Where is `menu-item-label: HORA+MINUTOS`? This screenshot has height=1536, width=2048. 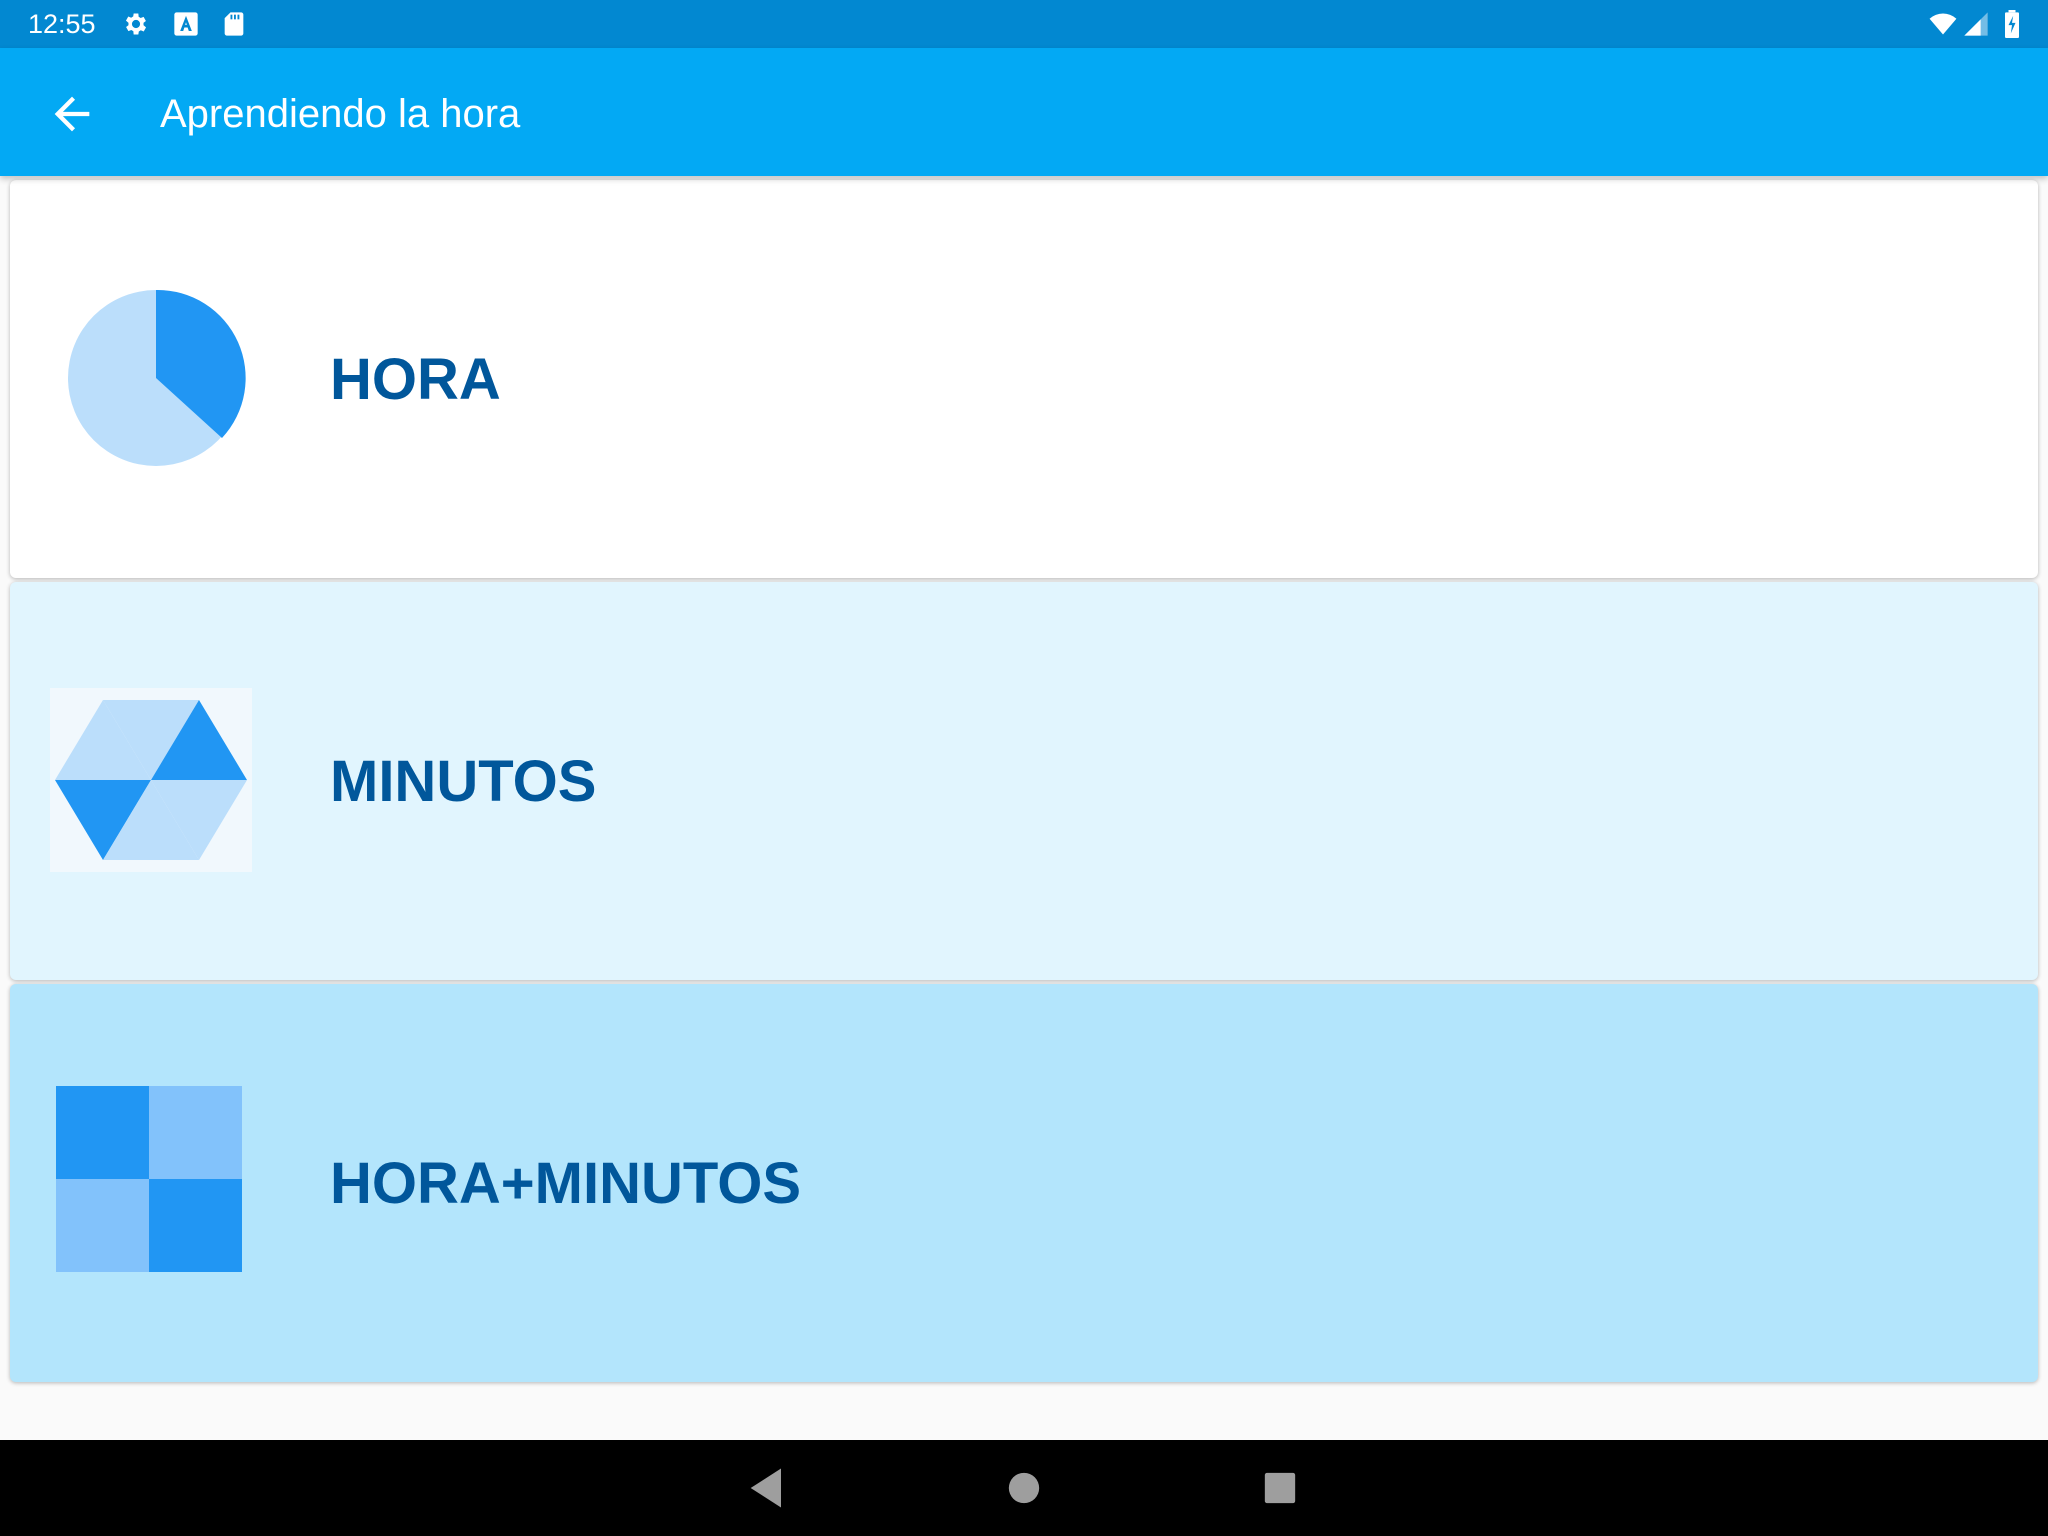
menu-item-label: HORA+MINUTOS is located at coordinates (566, 1183).